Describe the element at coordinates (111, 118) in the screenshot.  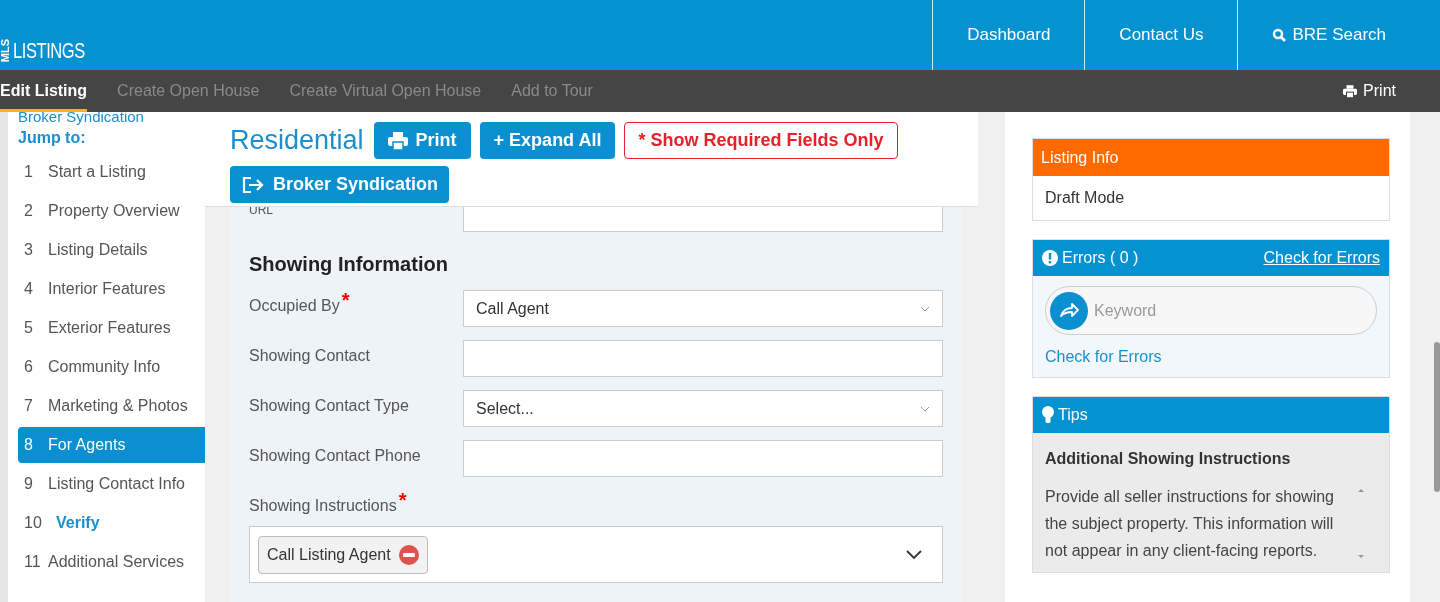
I see `sidebar-link: Broker Syndication` at that location.